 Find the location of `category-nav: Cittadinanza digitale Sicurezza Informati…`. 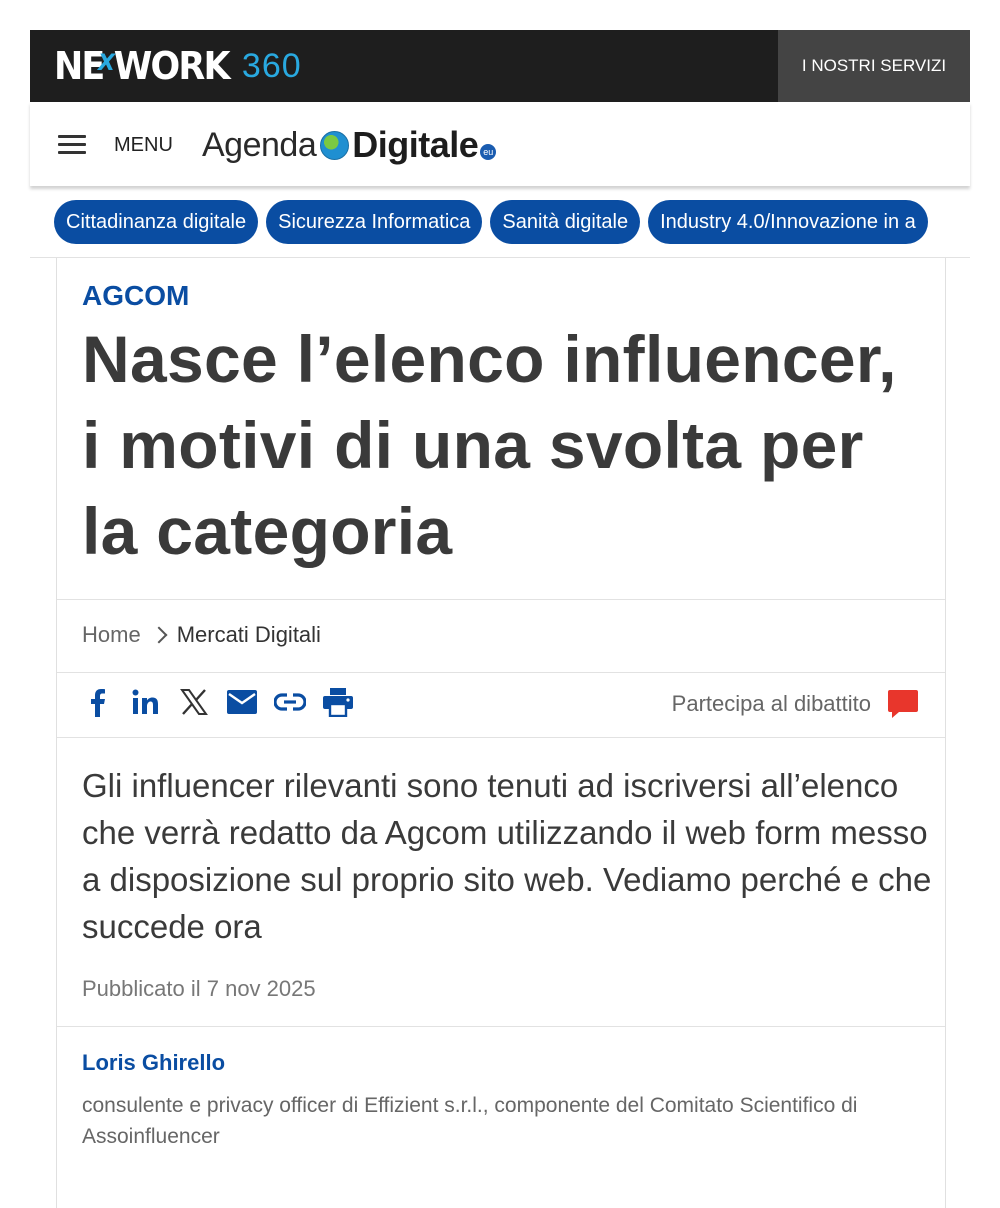

category-nav: Cittadinanza digitale Sicurezza Informati… is located at coordinates (512, 222).